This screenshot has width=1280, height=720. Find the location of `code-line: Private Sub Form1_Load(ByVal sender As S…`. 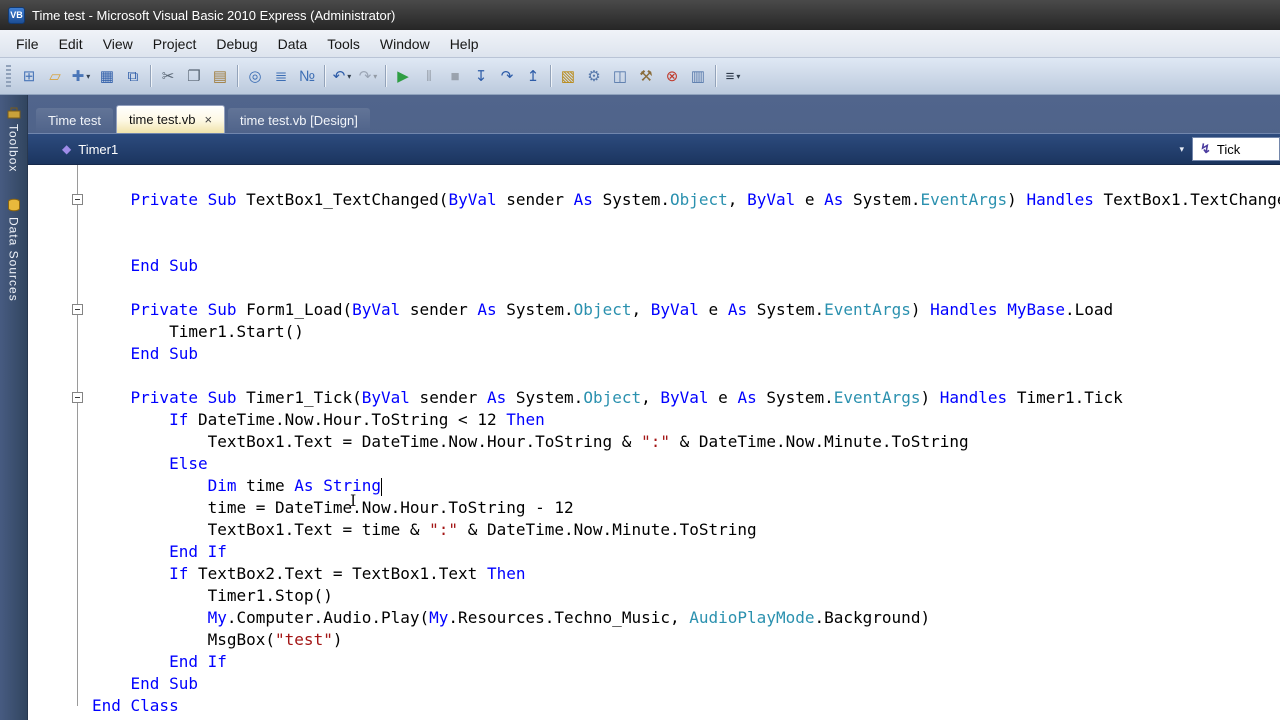

code-line: Private Sub Form1_Load(ByVal sender As S… is located at coordinates (654, 310).